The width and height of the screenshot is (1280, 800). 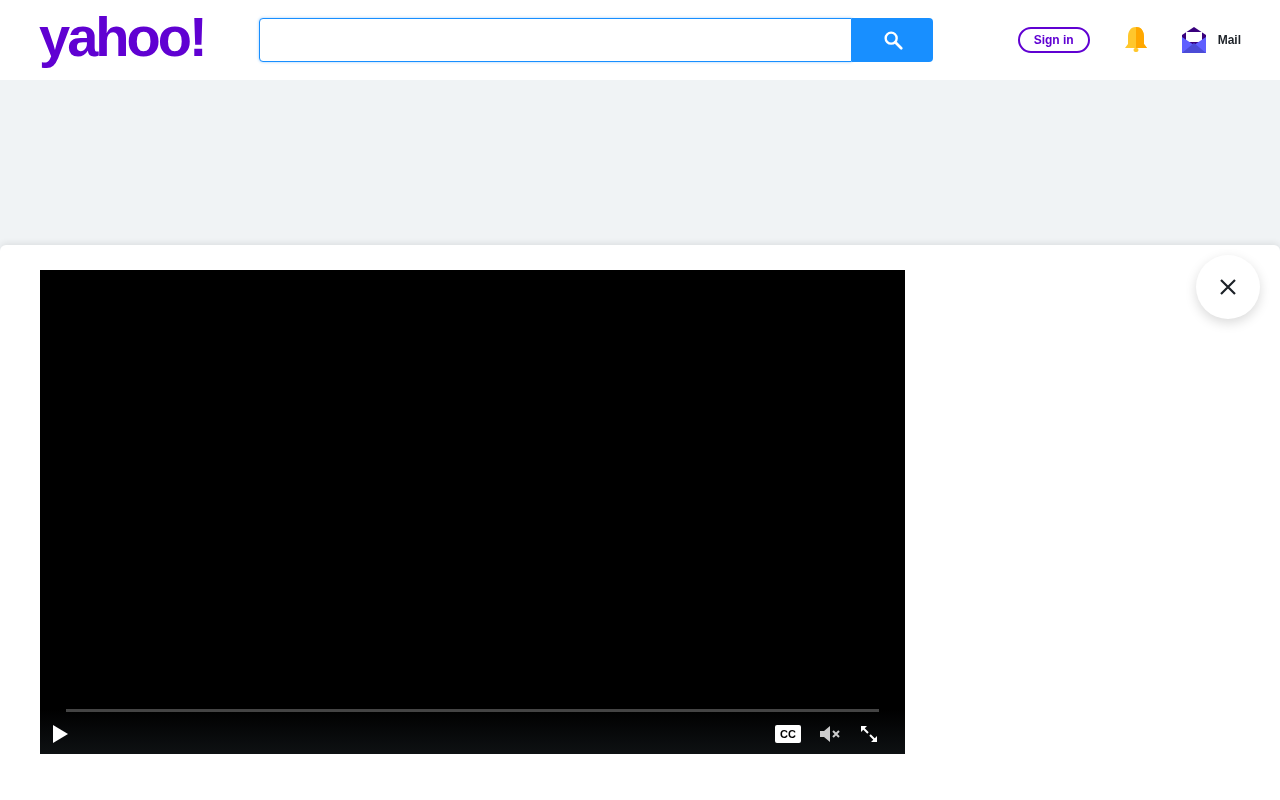 What do you see at coordinates (892, 40) in the screenshot?
I see `search-button` at bounding box center [892, 40].